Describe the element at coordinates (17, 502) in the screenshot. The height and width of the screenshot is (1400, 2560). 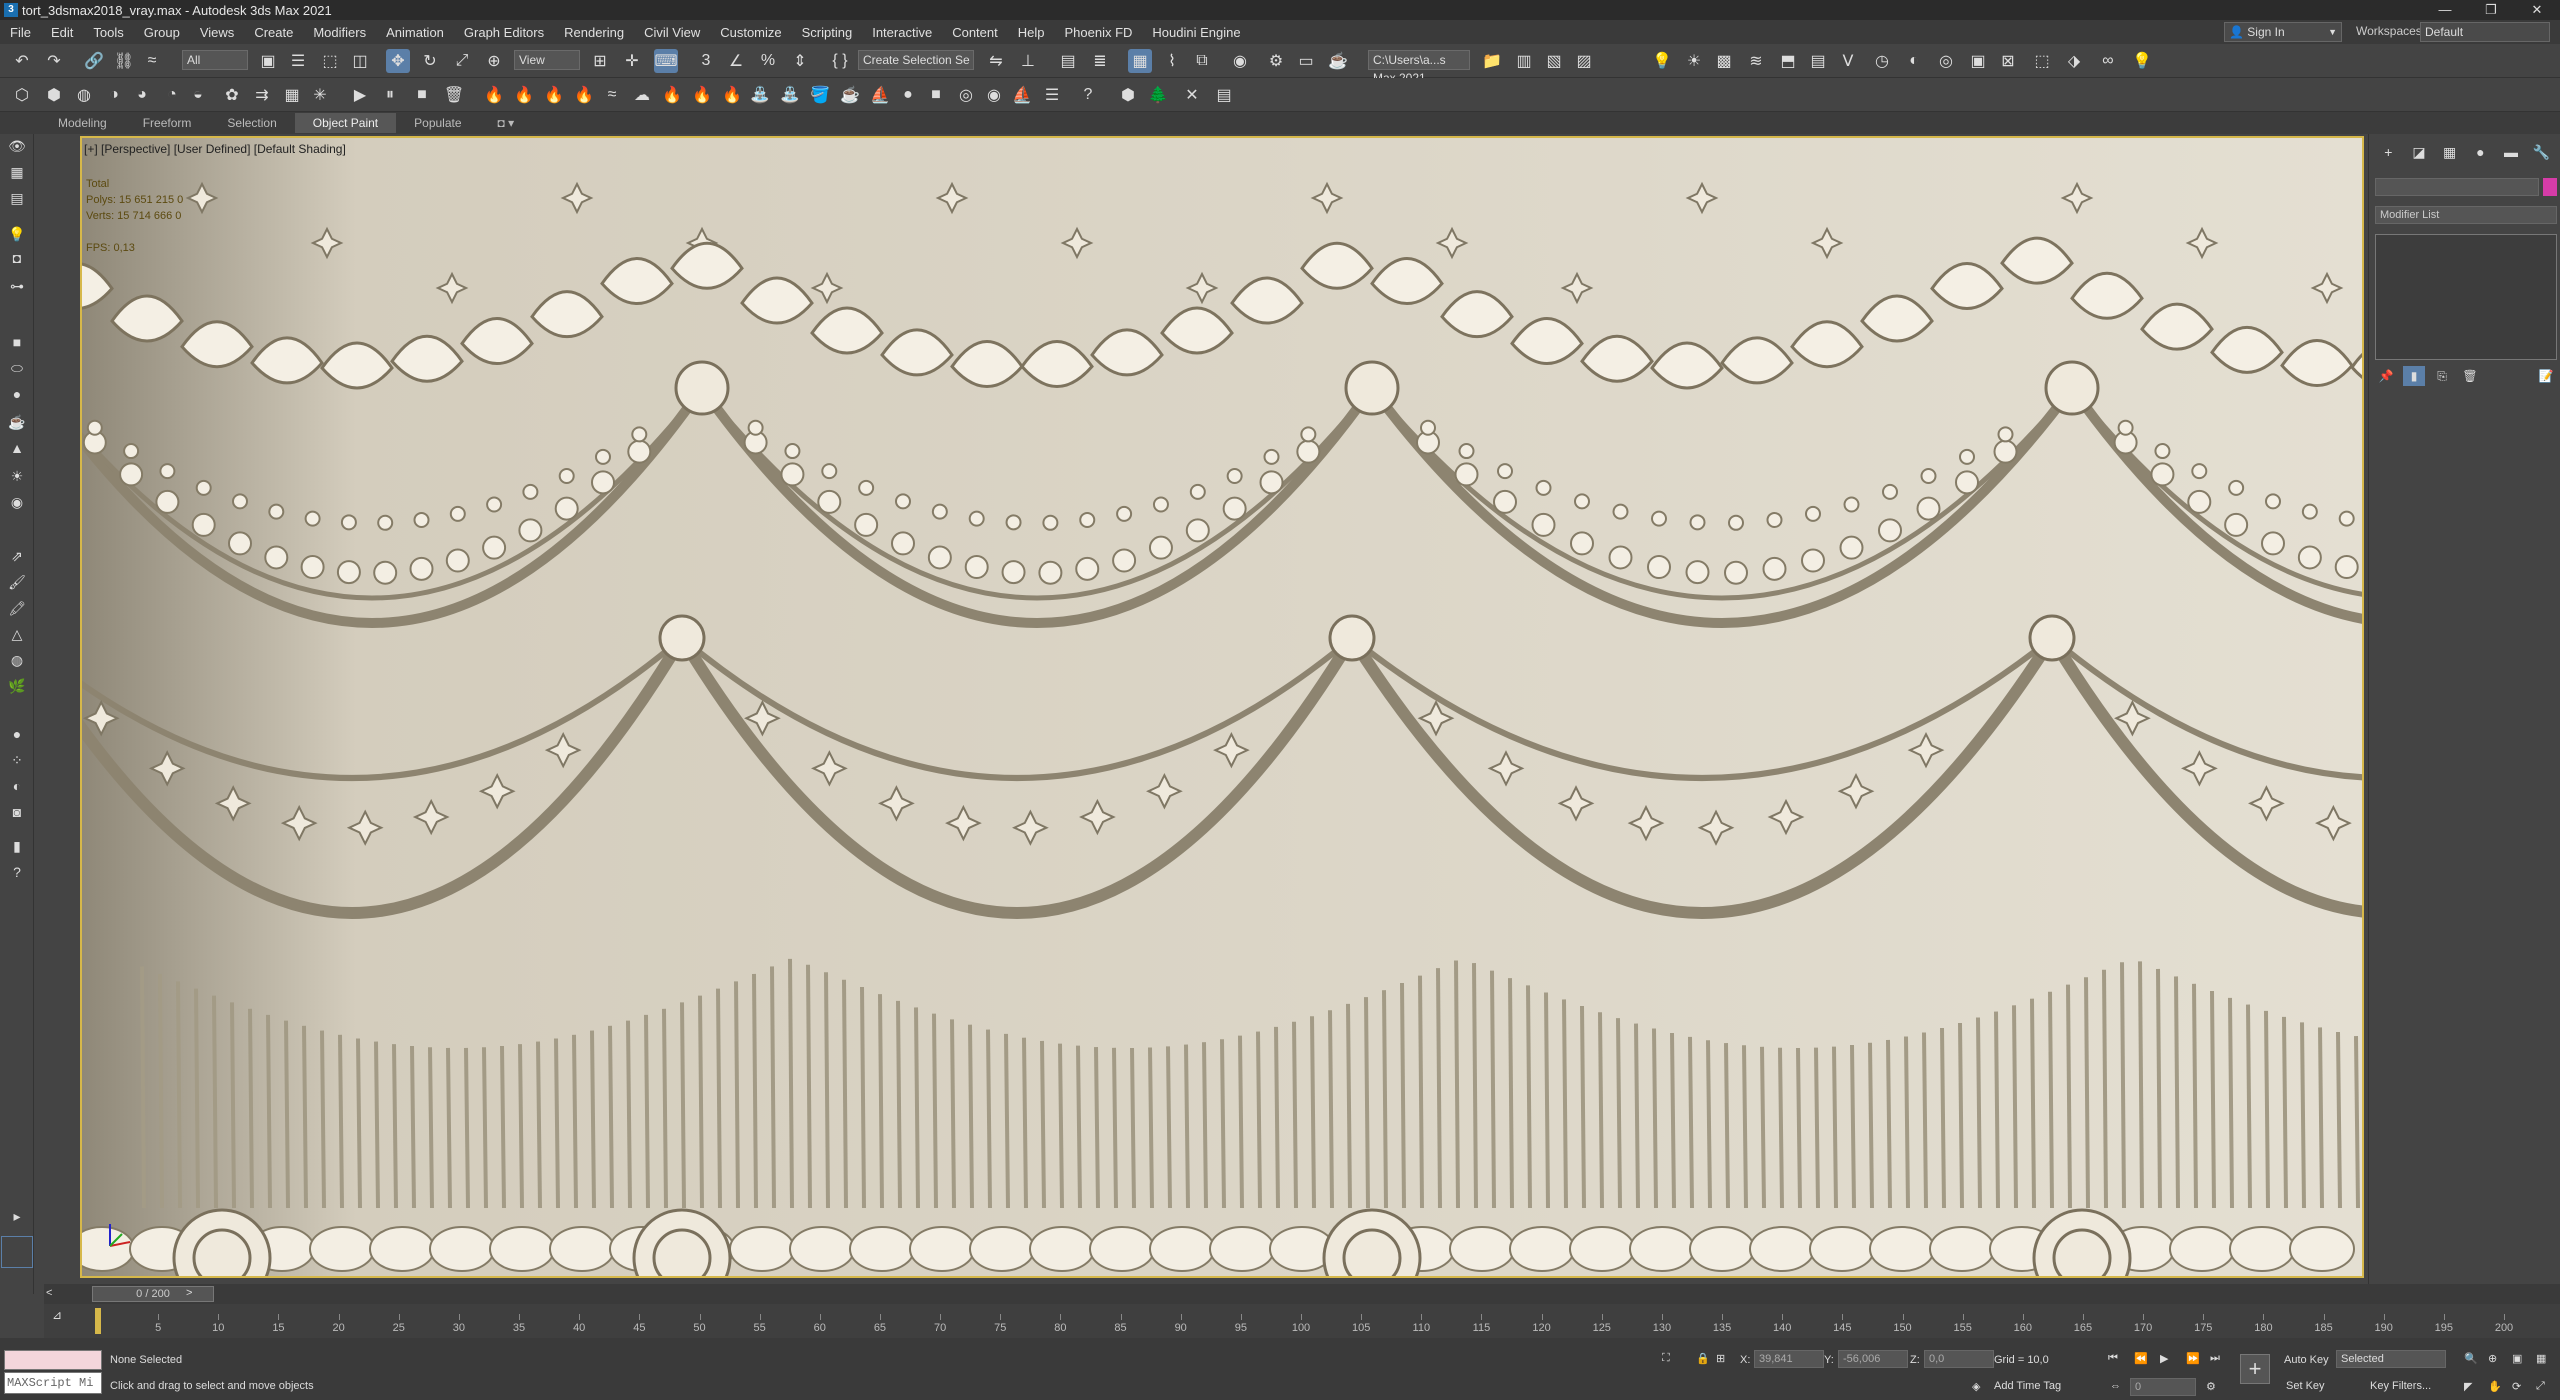
I see `create-geosphere-icon: ◉` at that location.